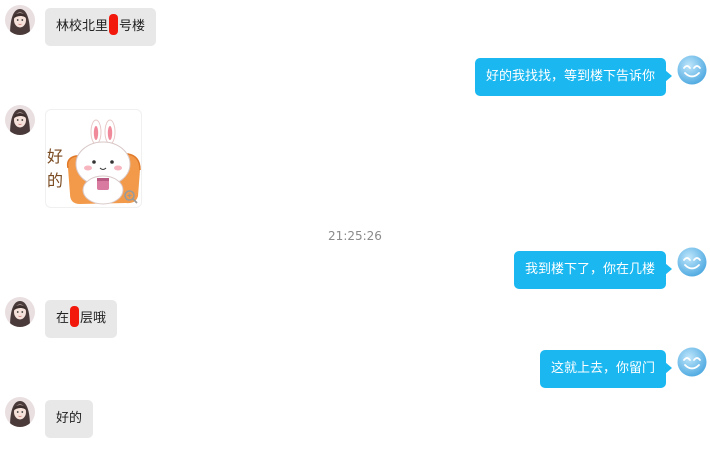  I want to click on message-text: 这就上去，你留门, so click(602, 368).